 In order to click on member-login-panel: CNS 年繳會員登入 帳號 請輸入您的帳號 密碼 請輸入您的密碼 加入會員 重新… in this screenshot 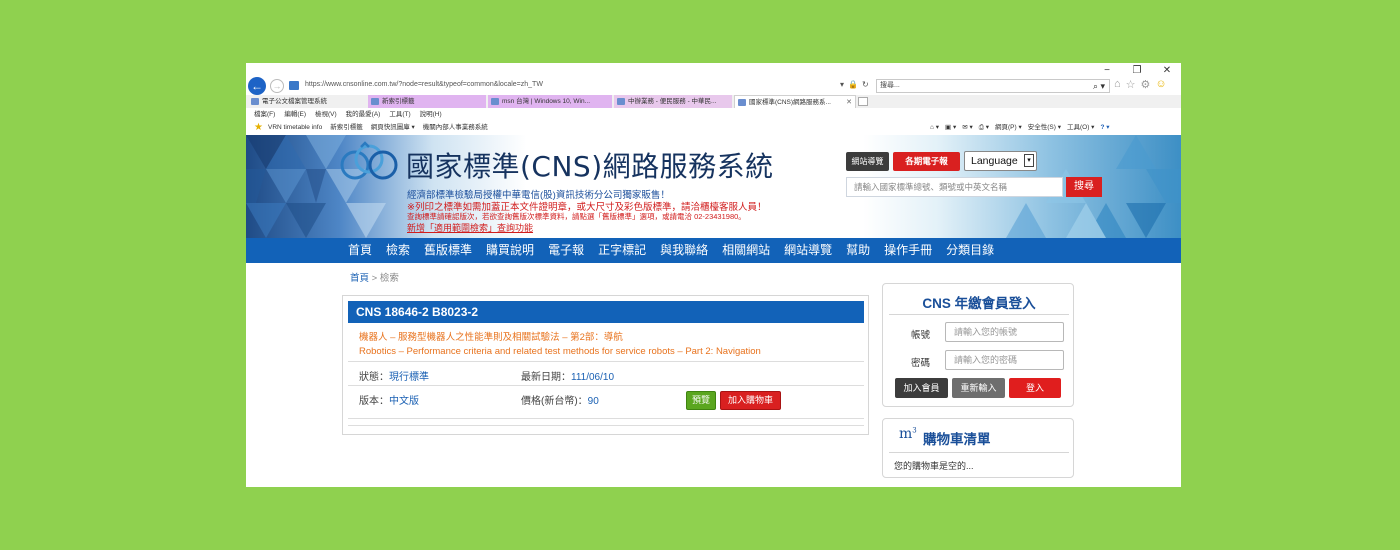, I will do `click(978, 345)`.